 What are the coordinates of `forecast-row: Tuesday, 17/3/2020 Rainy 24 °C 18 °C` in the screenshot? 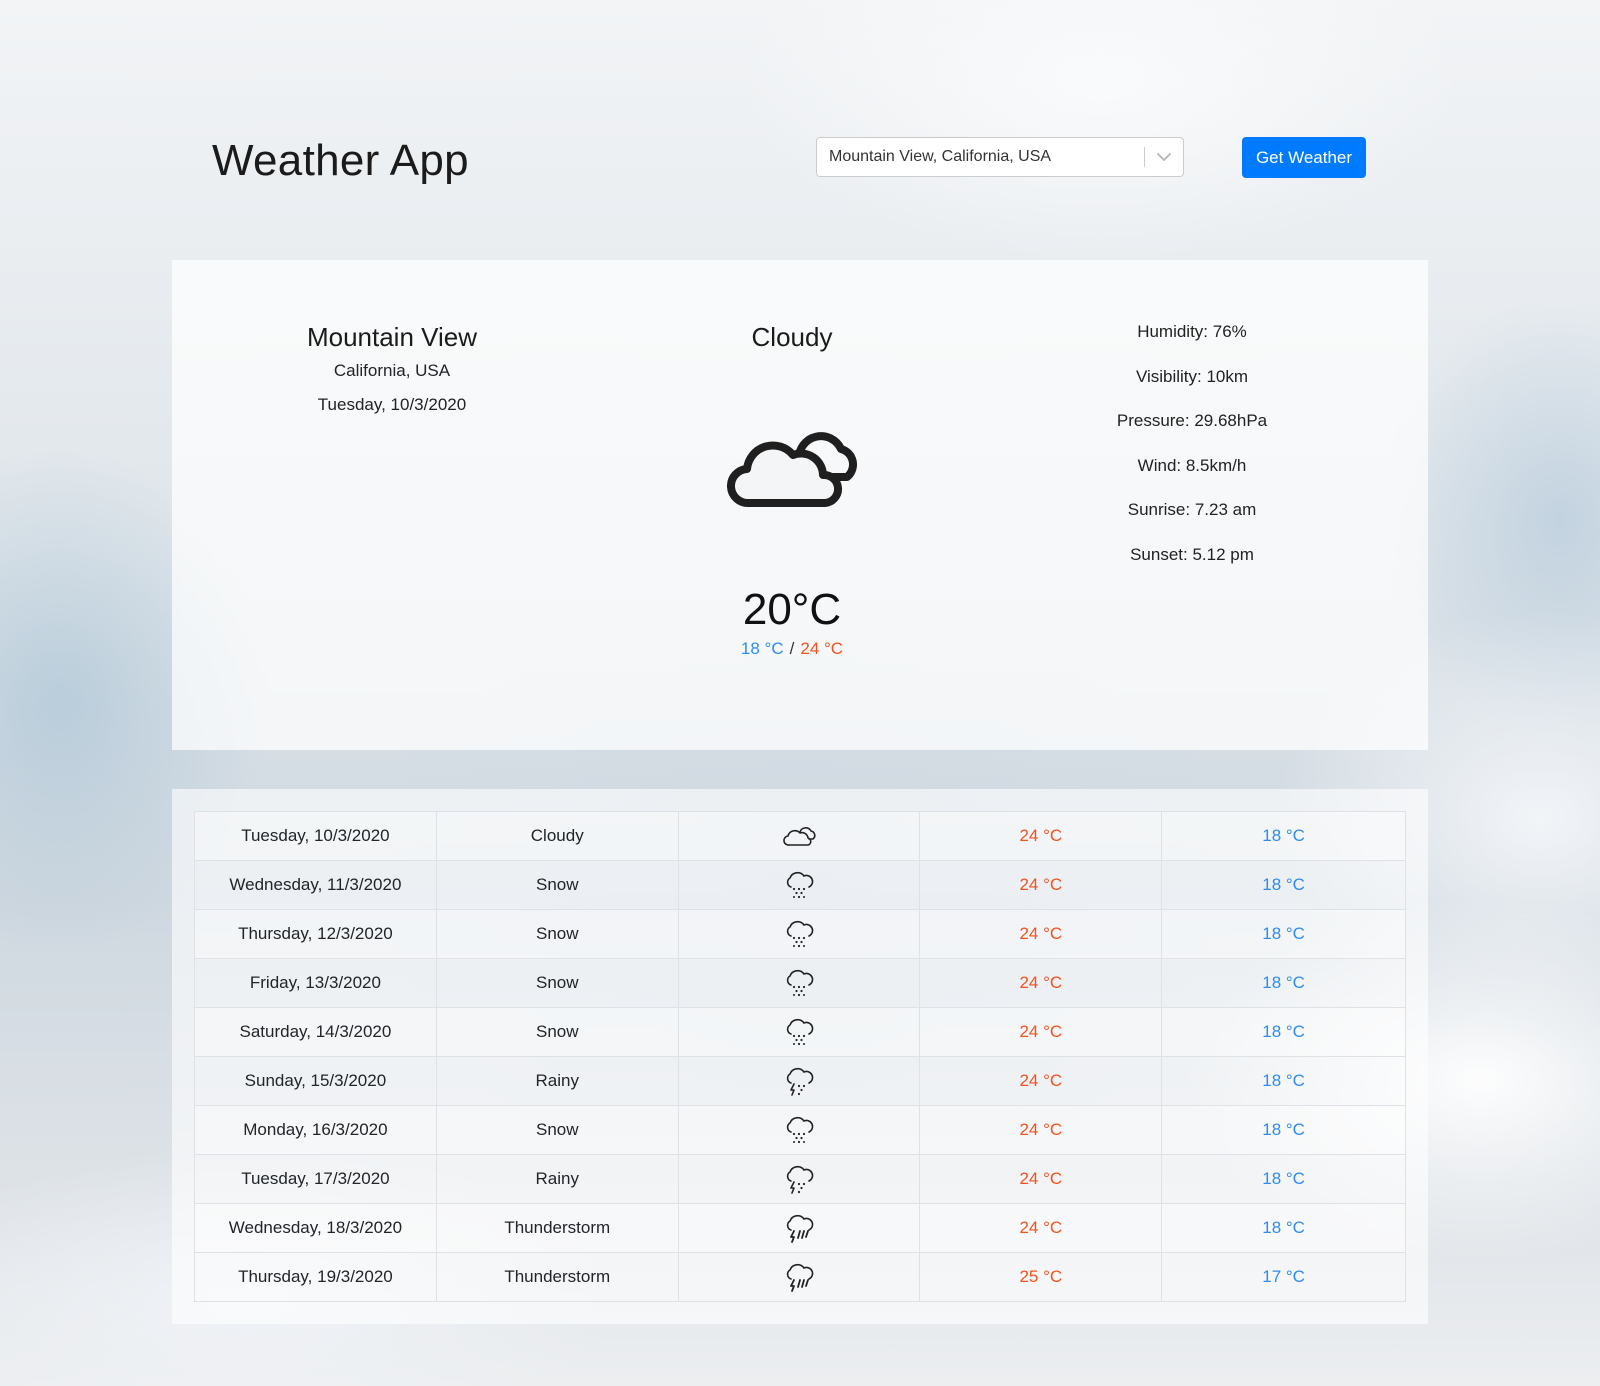 It's located at (800, 1179).